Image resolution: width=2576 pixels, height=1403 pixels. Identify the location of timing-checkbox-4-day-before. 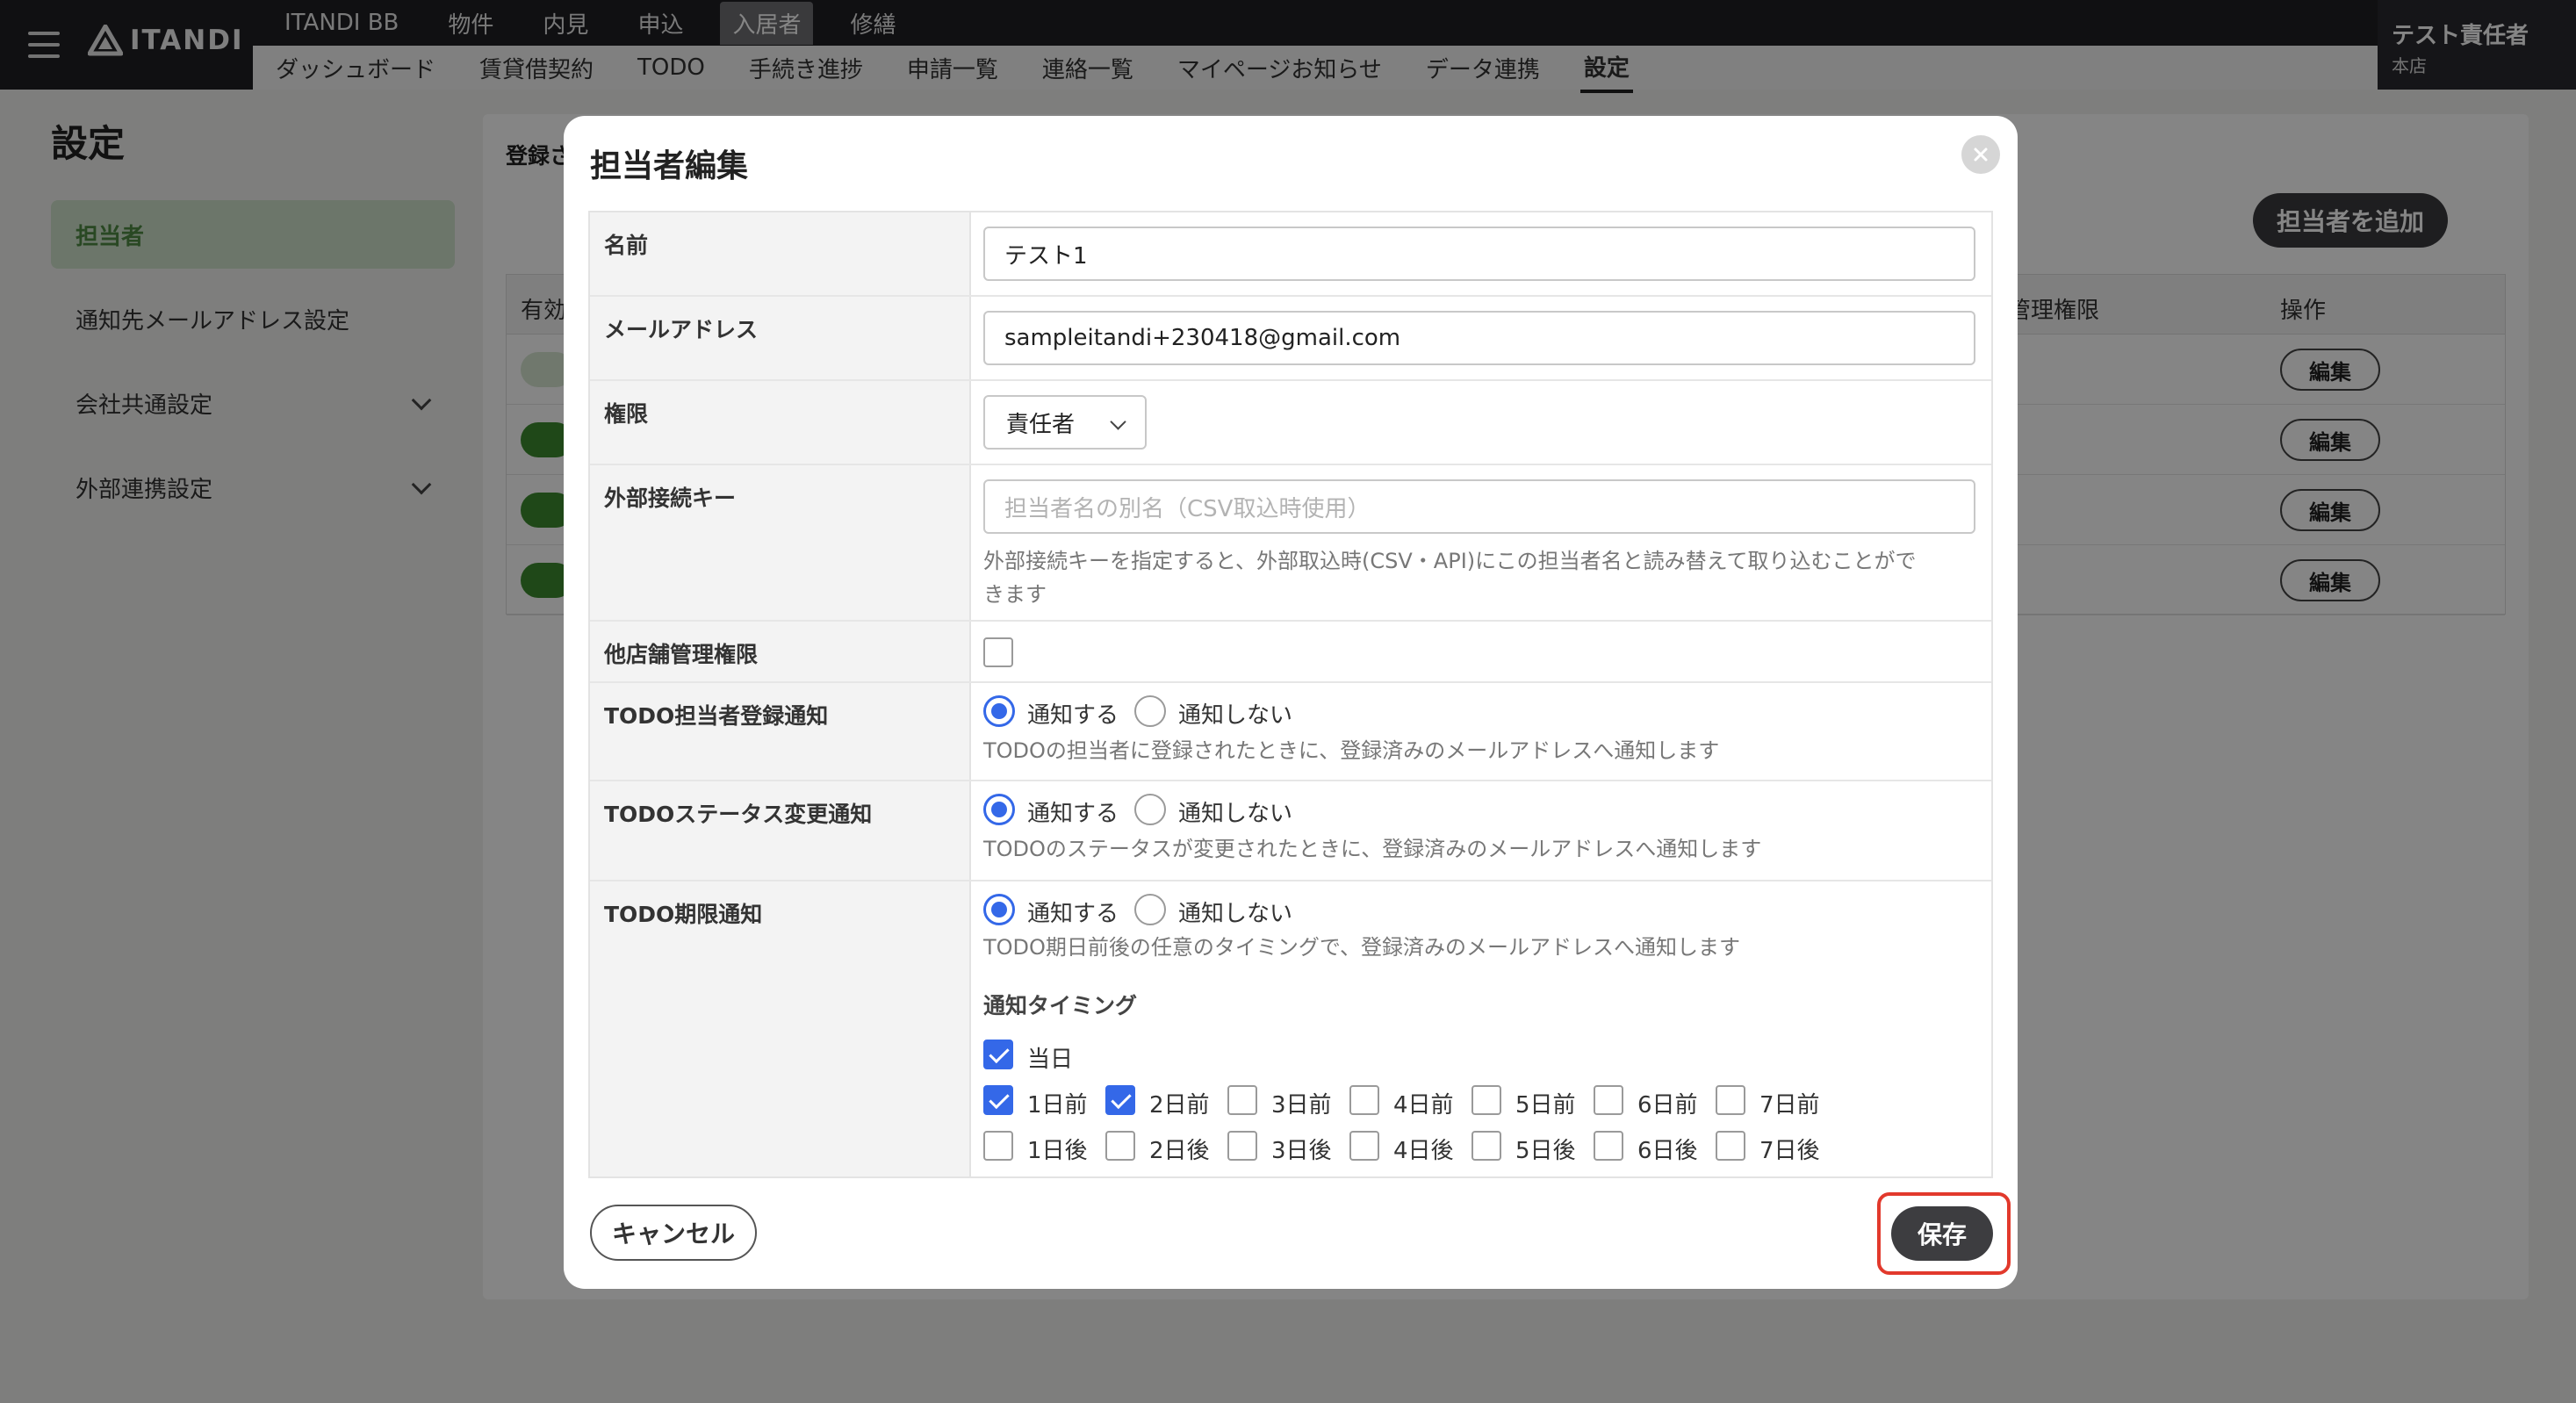
(1364, 1100).